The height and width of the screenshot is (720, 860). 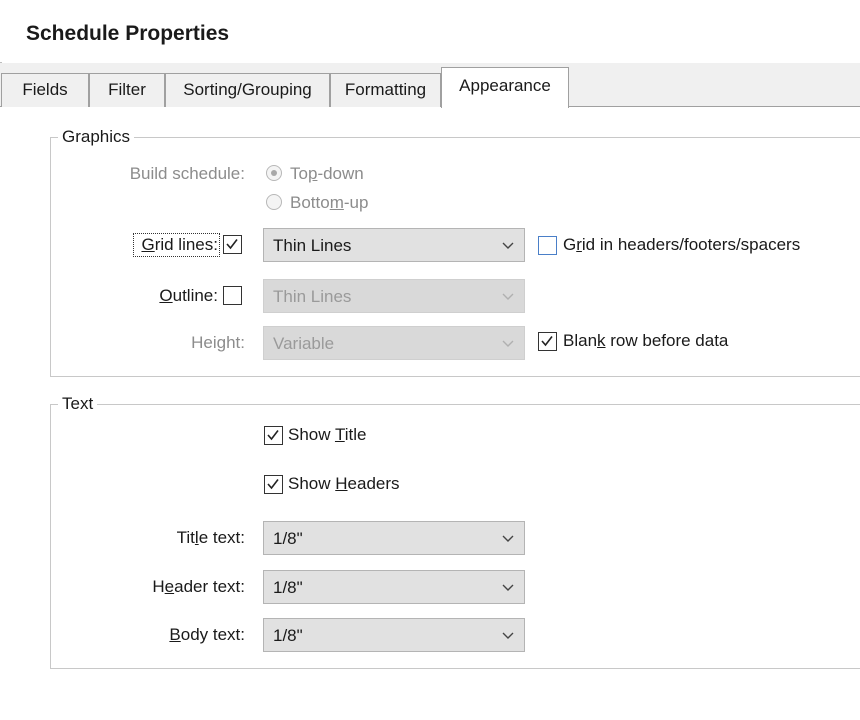 I want to click on outline-checkbox, so click(x=232, y=295).